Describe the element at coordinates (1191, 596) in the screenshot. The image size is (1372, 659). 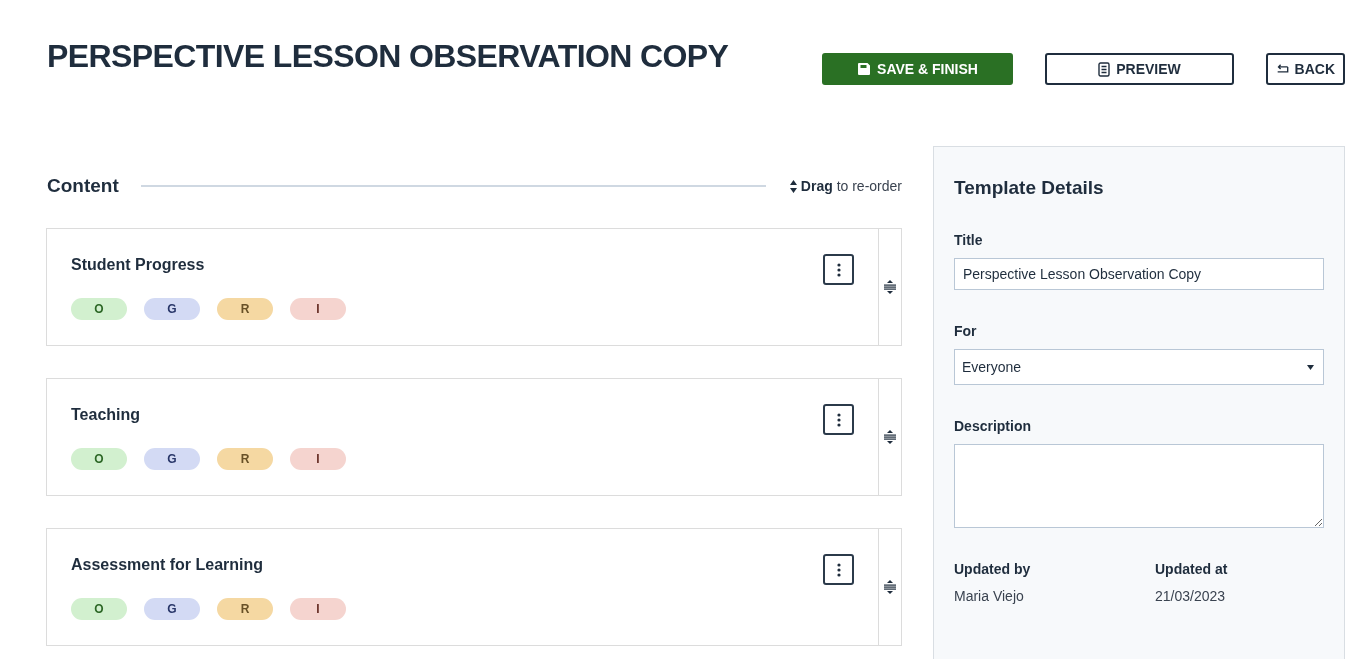
I see `meta-value: 21/03/2023` at that location.